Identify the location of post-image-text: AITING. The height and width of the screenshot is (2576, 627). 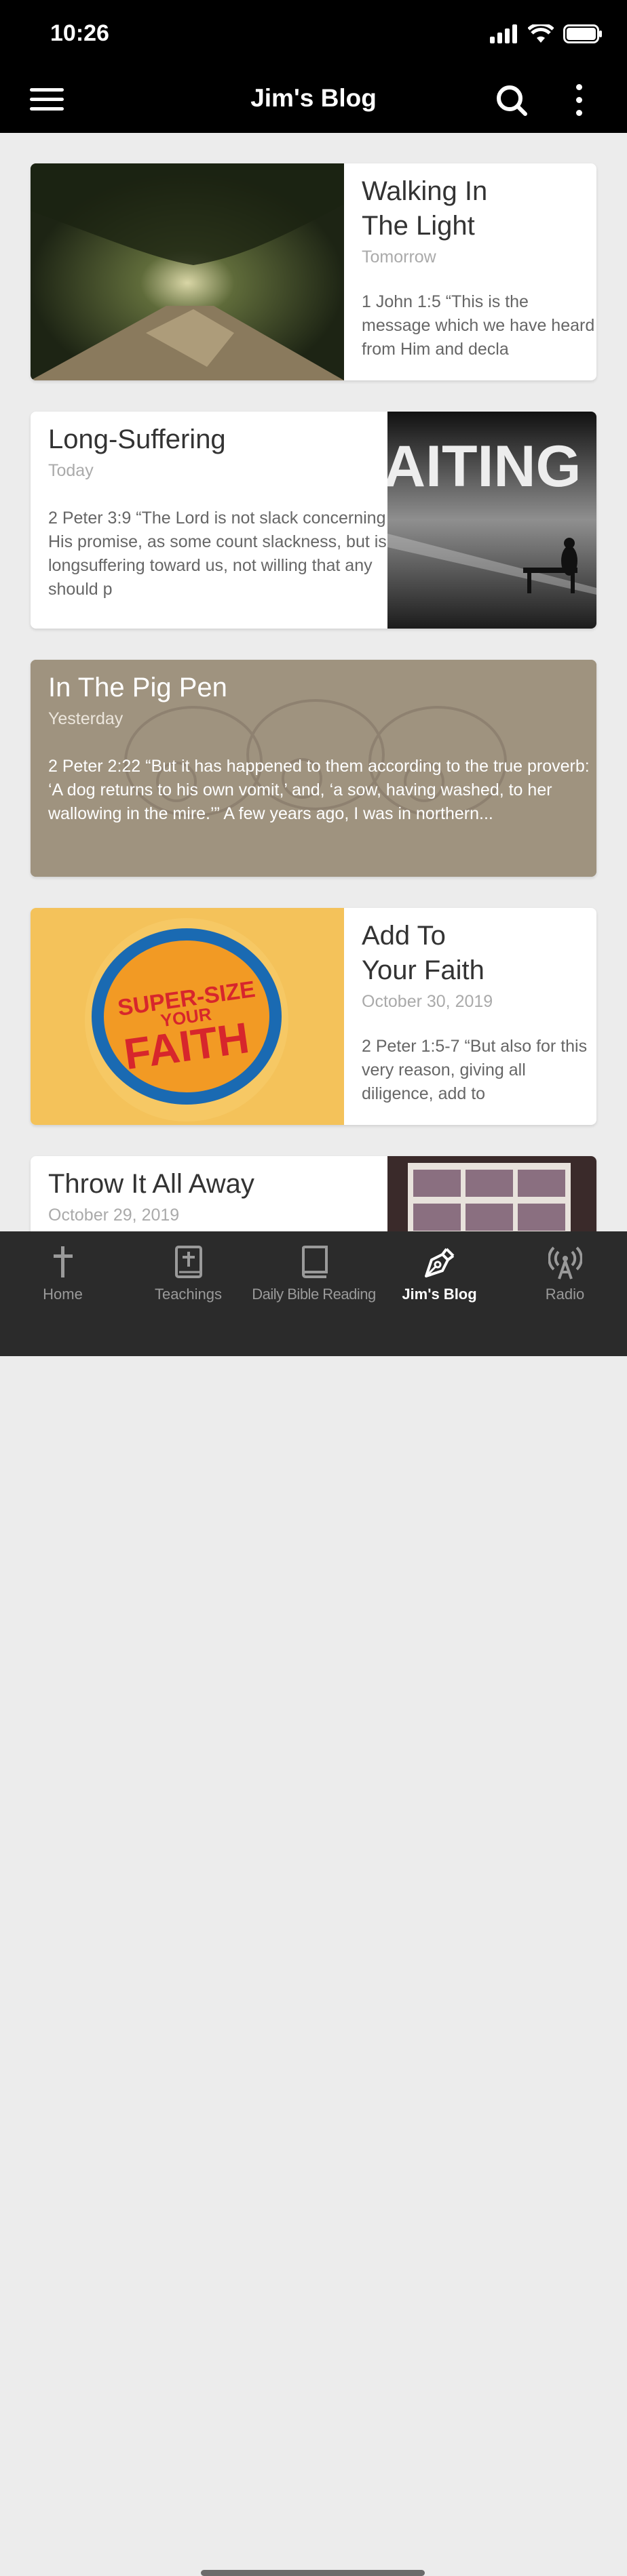
(484, 467).